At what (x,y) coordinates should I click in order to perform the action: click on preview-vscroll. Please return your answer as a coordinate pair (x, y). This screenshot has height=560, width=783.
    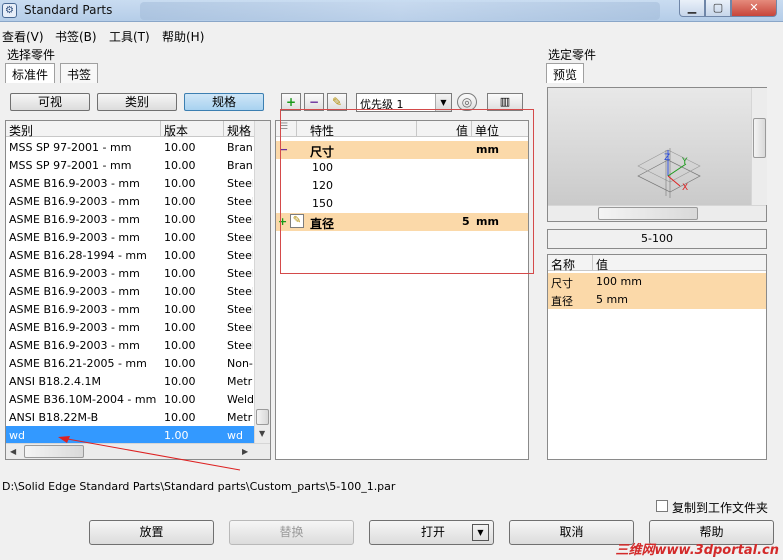
    Looking at the image, I should click on (759, 146).